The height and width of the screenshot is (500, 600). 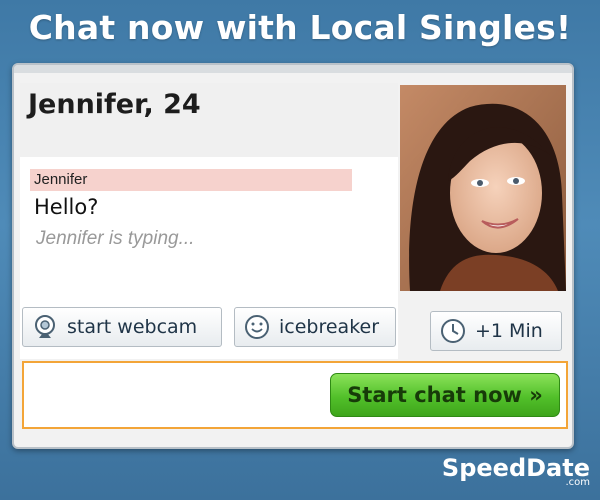 What do you see at coordinates (132, 327) in the screenshot?
I see `start-webcam-label: start webcam` at bounding box center [132, 327].